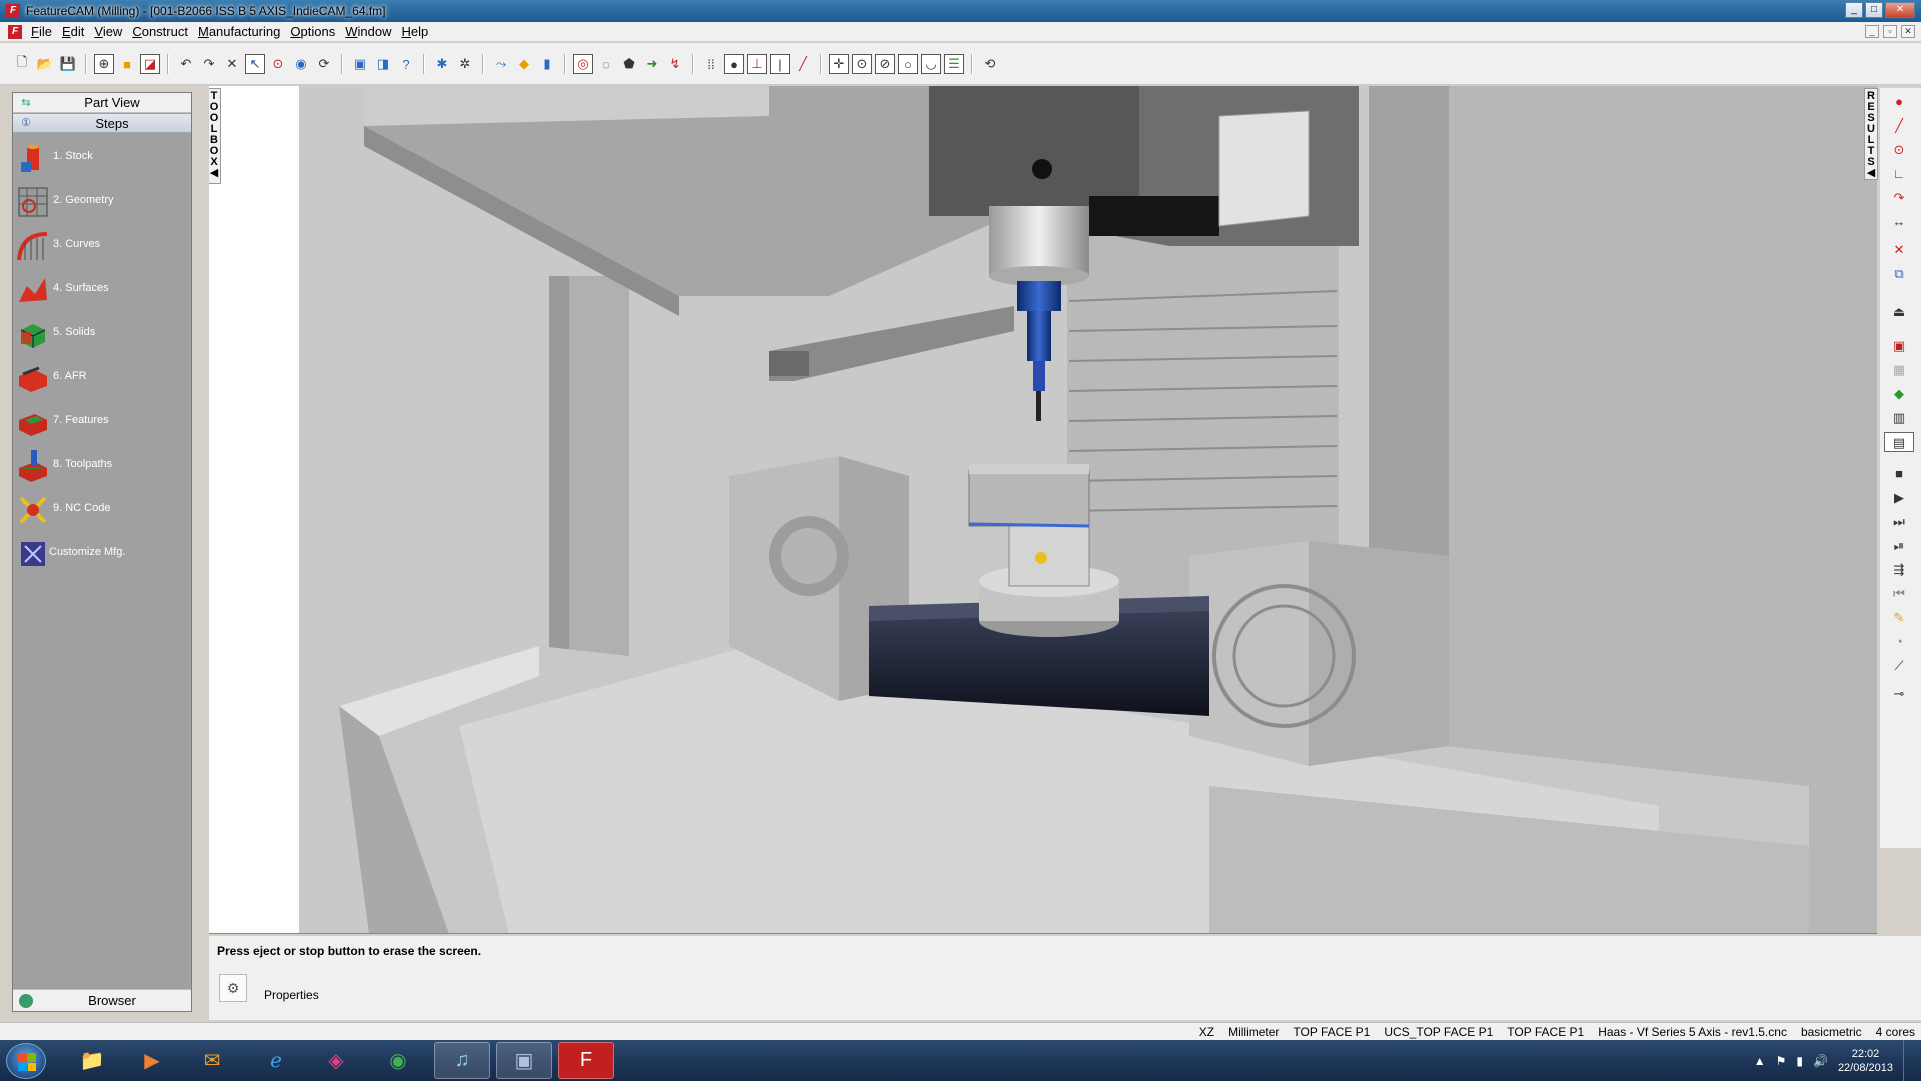 This screenshot has height=1081, width=1921. What do you see at coordinates (1899, 174) in the screenshot?
I see `corner-tool-icon: ∟` at bounding box center [1899, 174].